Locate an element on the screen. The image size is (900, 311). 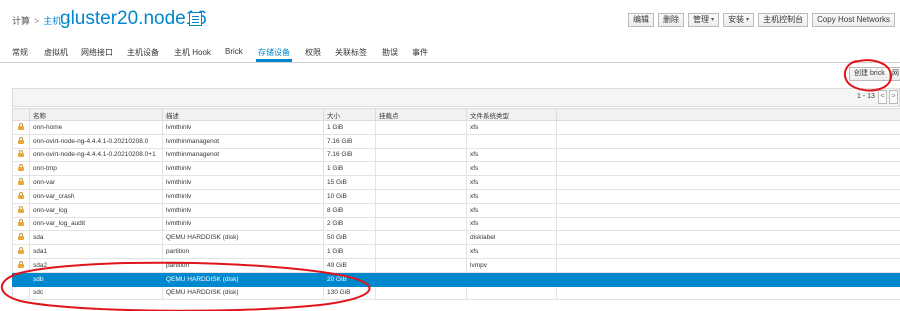
management-dropdown: 管理 ▾ is located at coordinates (704, 20).